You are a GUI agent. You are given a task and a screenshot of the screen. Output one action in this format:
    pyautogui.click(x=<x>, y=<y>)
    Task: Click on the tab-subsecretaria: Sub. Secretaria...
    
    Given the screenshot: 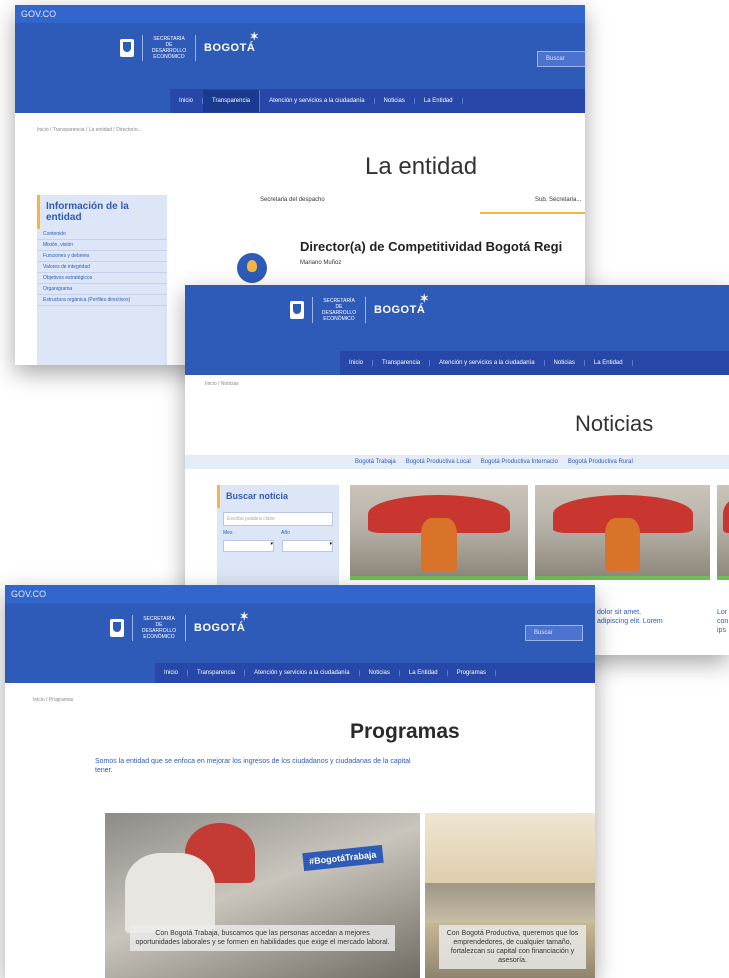 What is the action you would take?
    pyautogui.click(x=558, y=200)
    